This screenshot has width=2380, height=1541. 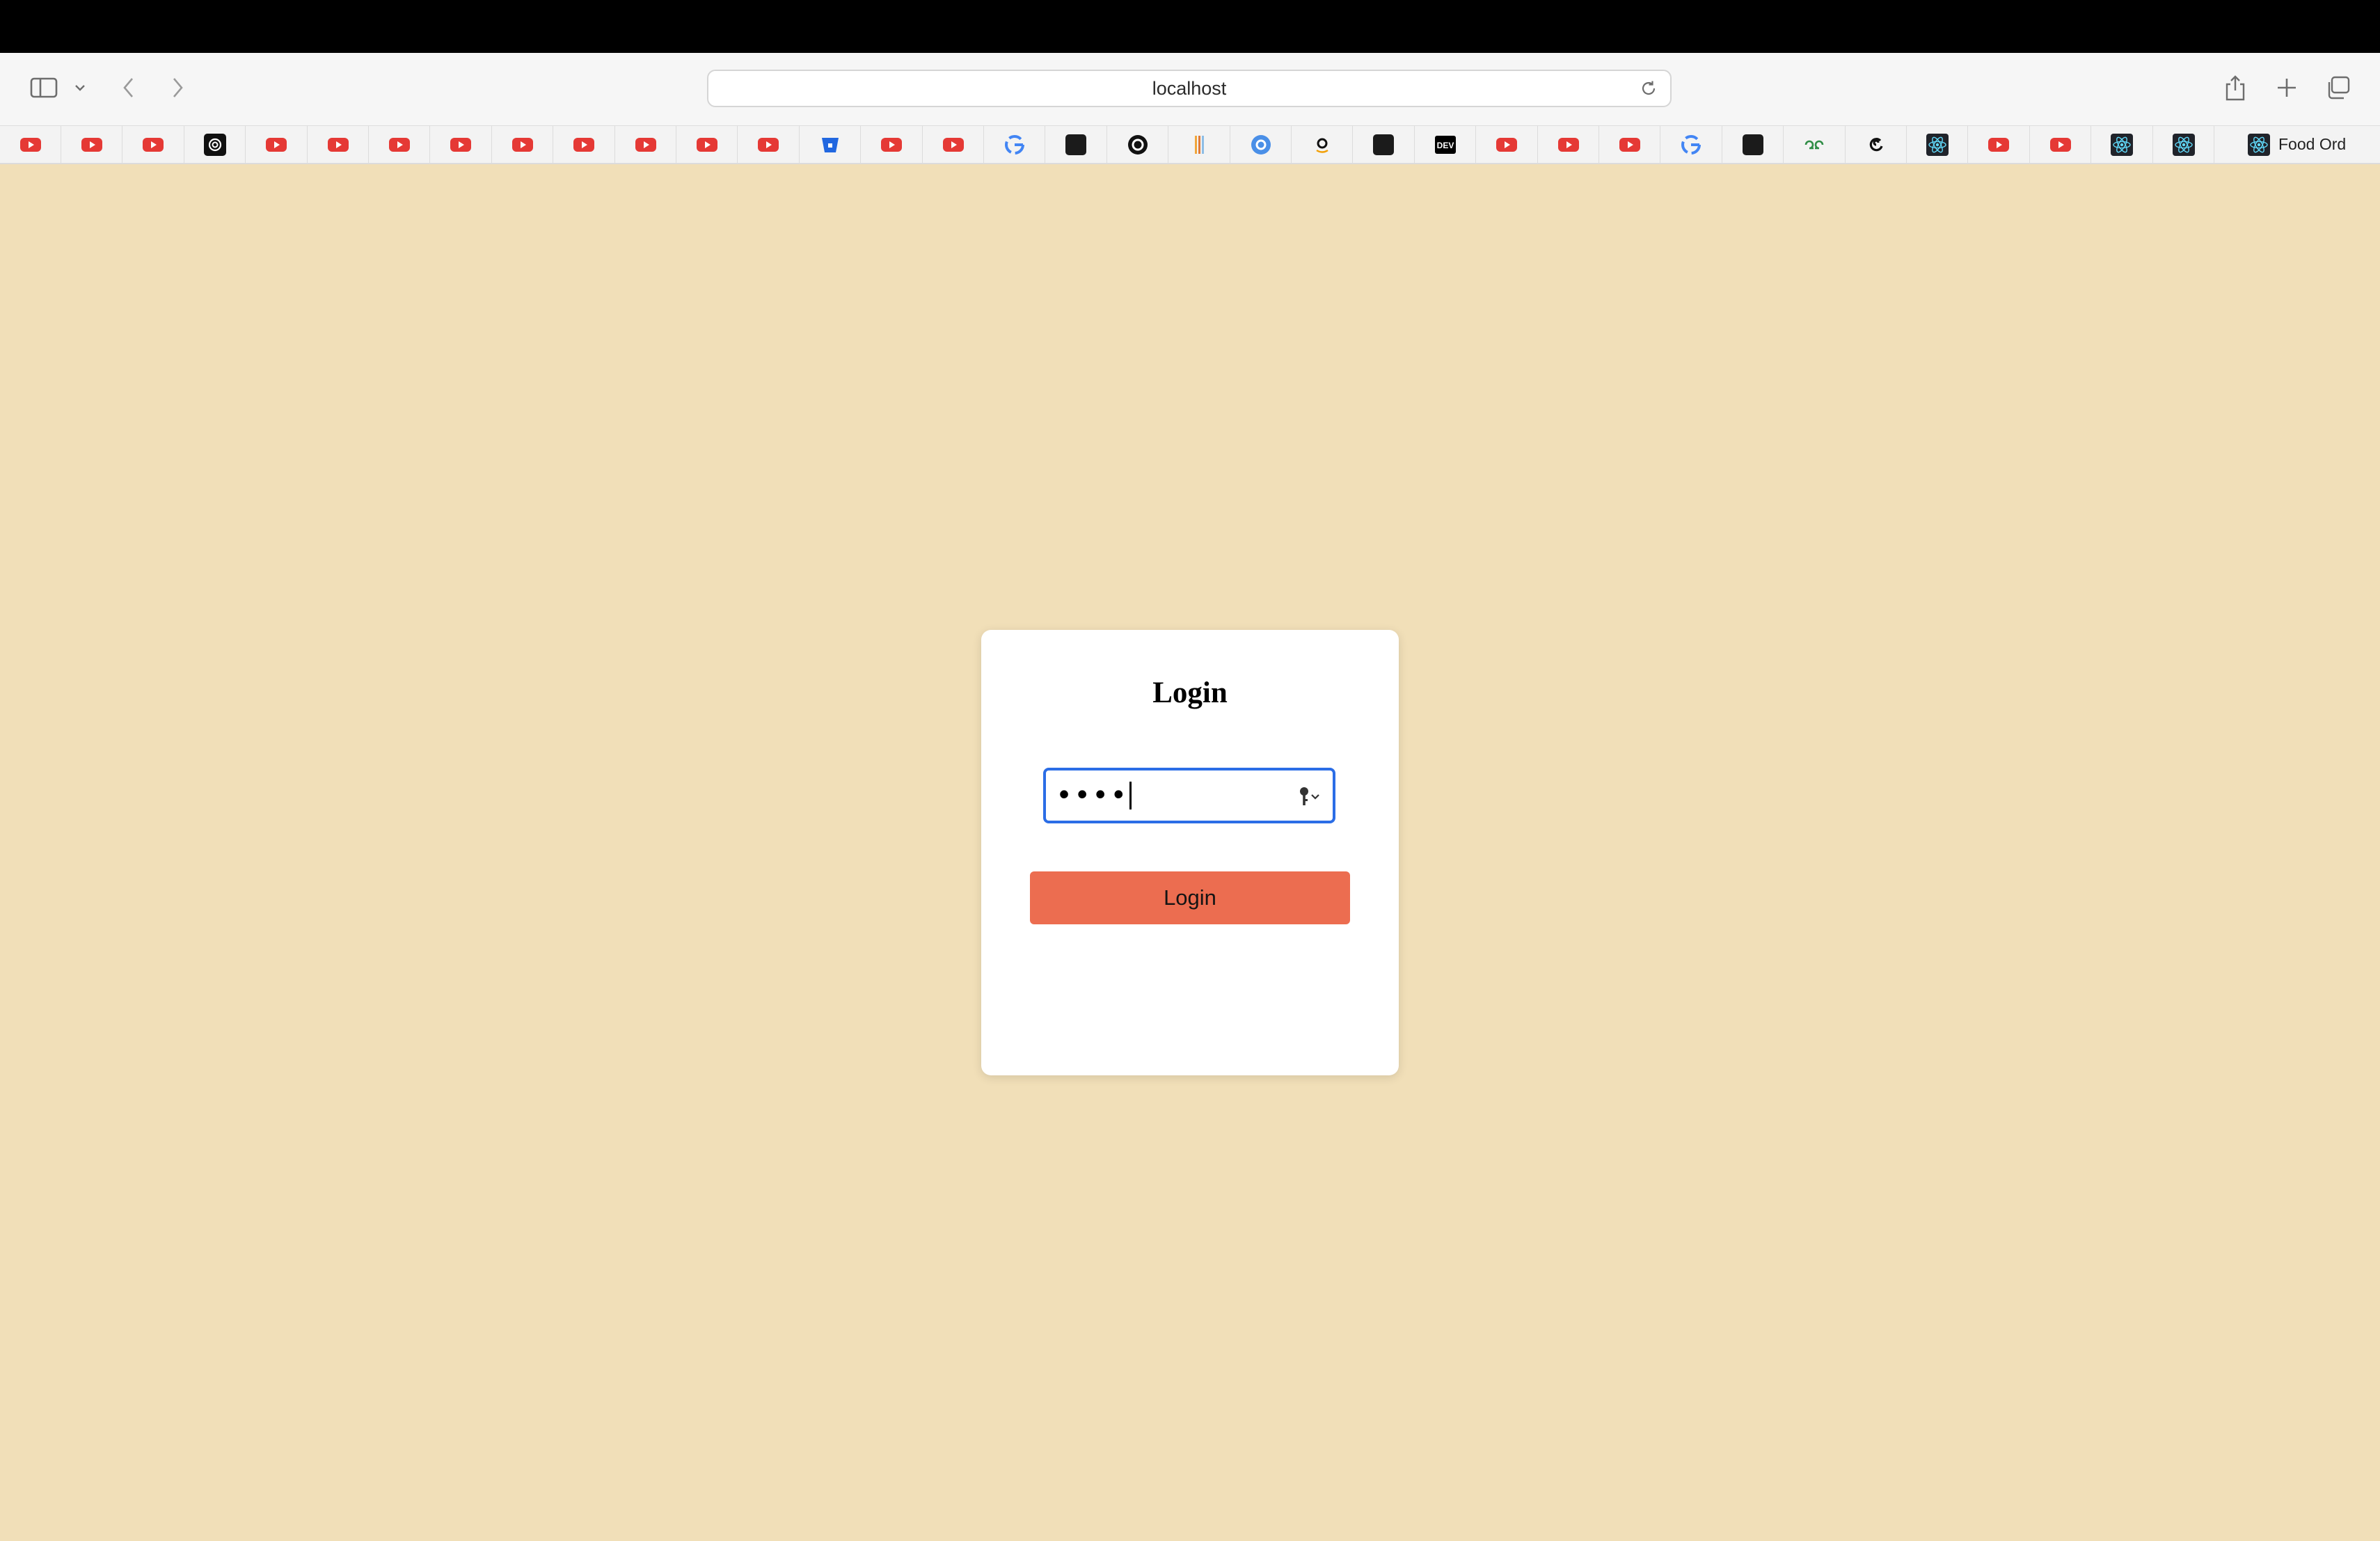 I want to click on password-value: ••••, so click(x=1092, y=796).